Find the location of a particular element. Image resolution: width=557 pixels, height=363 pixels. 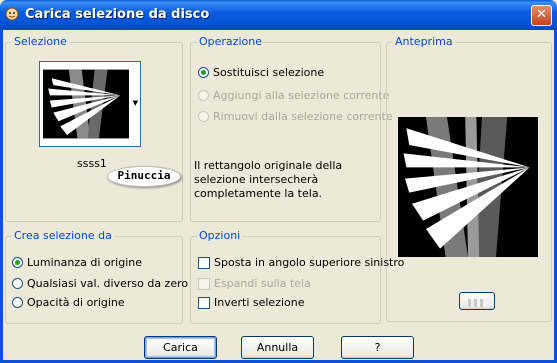

selection-thumbnail is located at coordinates (86, 104).